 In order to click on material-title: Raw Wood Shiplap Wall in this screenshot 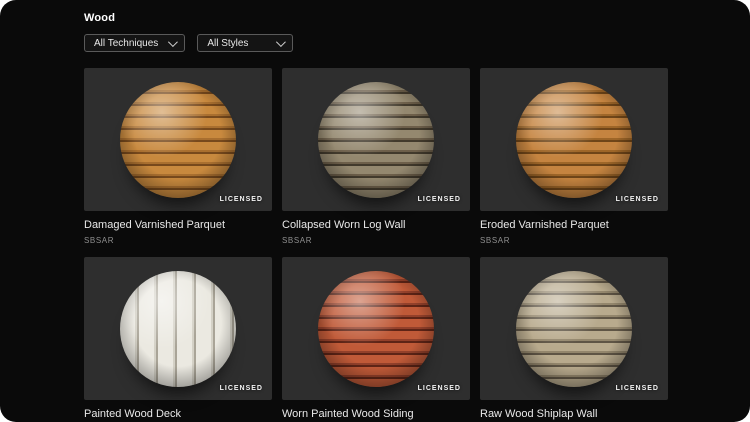, I will do `click(574, 414)`.